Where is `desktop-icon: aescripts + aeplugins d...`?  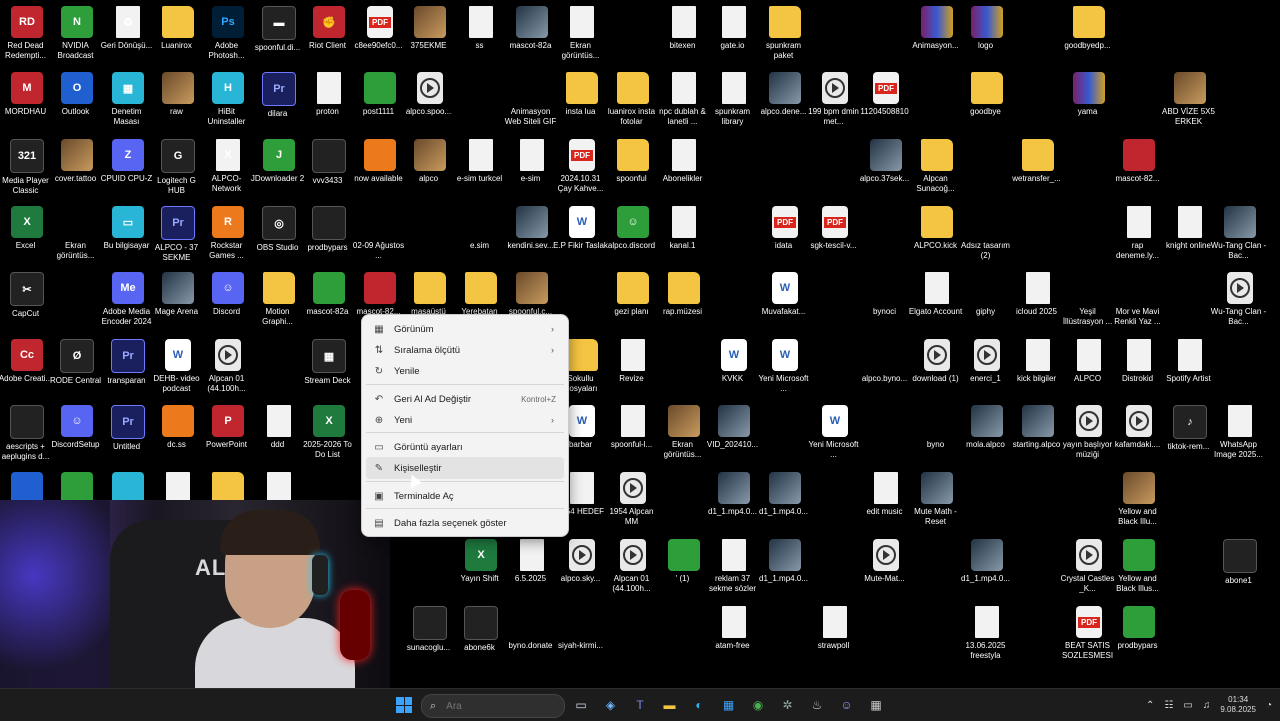
desktop-icon: aescripts + aeplugins d... is located at coordinates (27, 433).